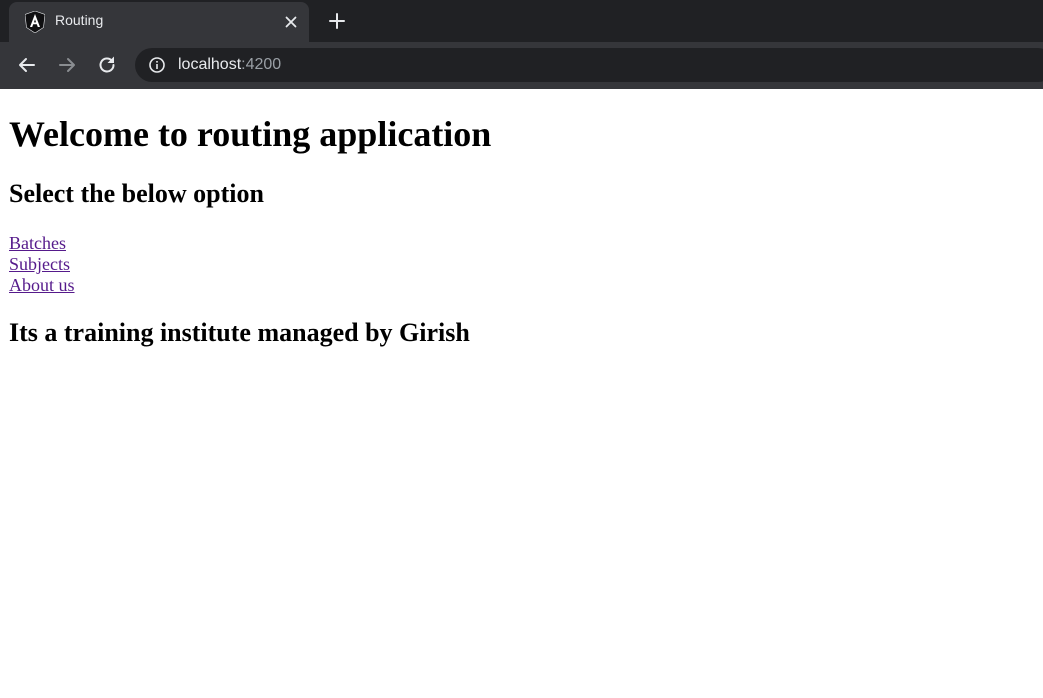 This screenshot has height=698, width=1043. I want to click on reload-icon, so click(107, 65).